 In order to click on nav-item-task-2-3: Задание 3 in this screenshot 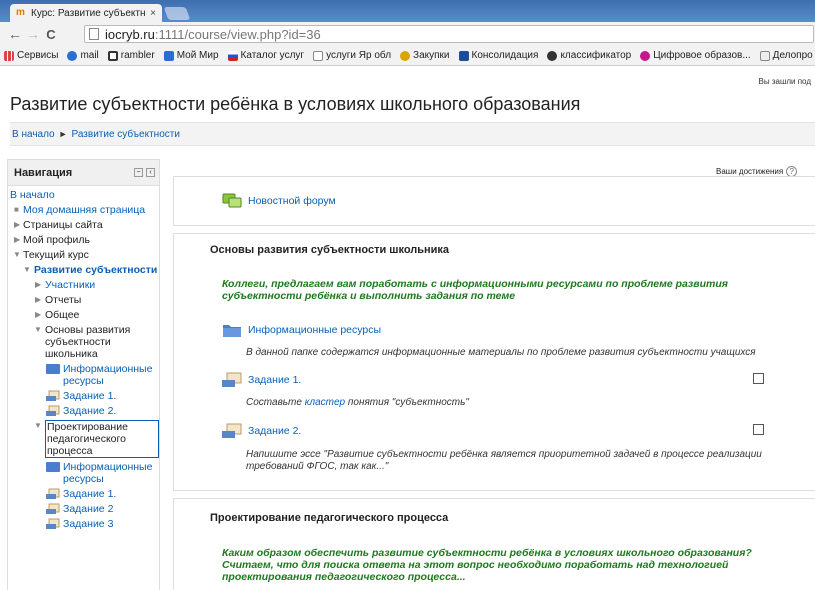, I will do `click(84, 524)`.